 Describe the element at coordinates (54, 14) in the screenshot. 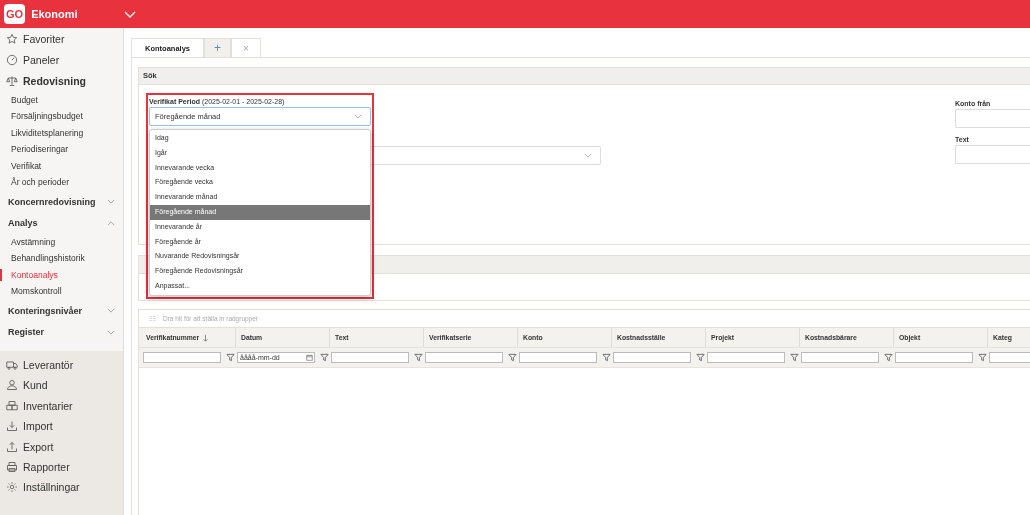

I see `app-name: Ekonomi` at that location.